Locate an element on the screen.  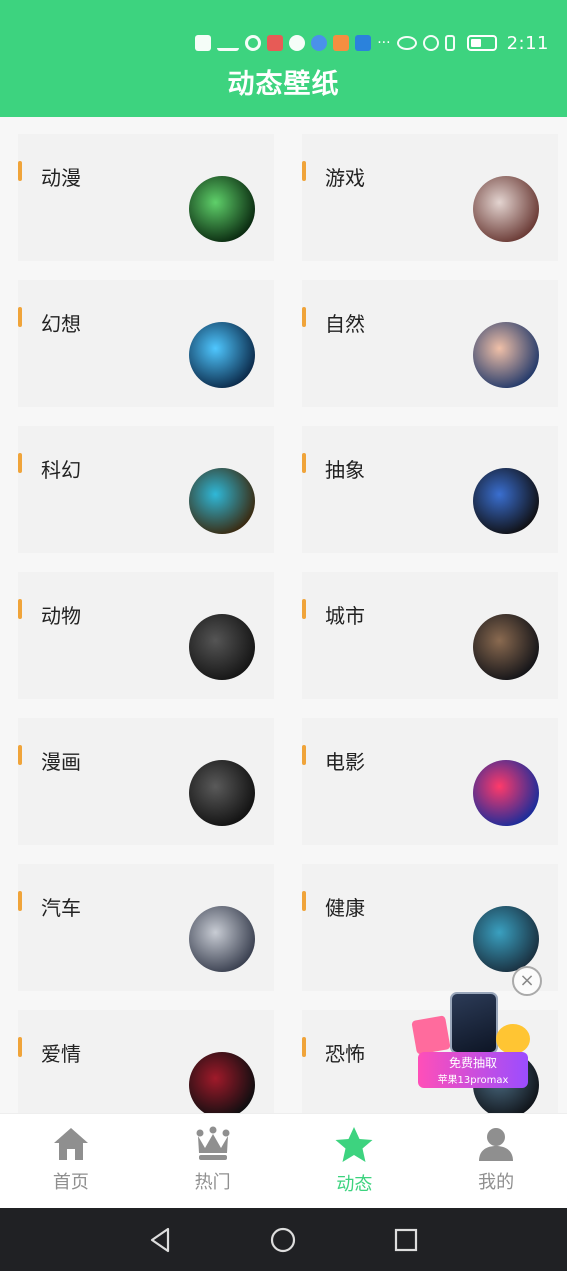
more-notifications-icon: ··· is located at coordinates (384, 43).